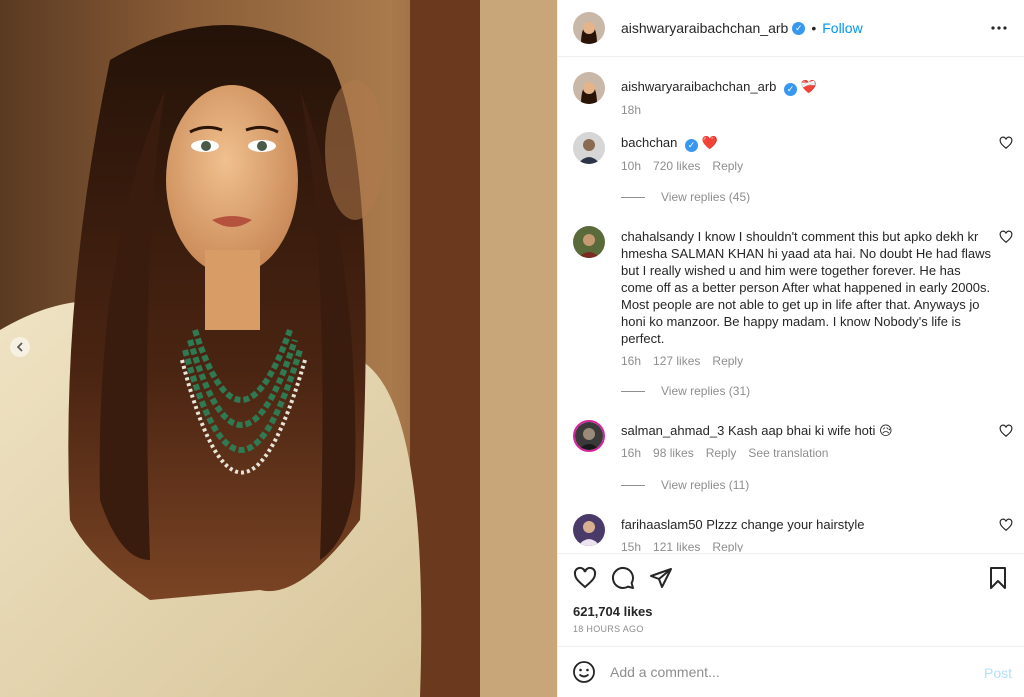  Describe the element at coordinates (808, 86) in the screenshot. I see `caption-text: ❤️‍🩹` at that location.